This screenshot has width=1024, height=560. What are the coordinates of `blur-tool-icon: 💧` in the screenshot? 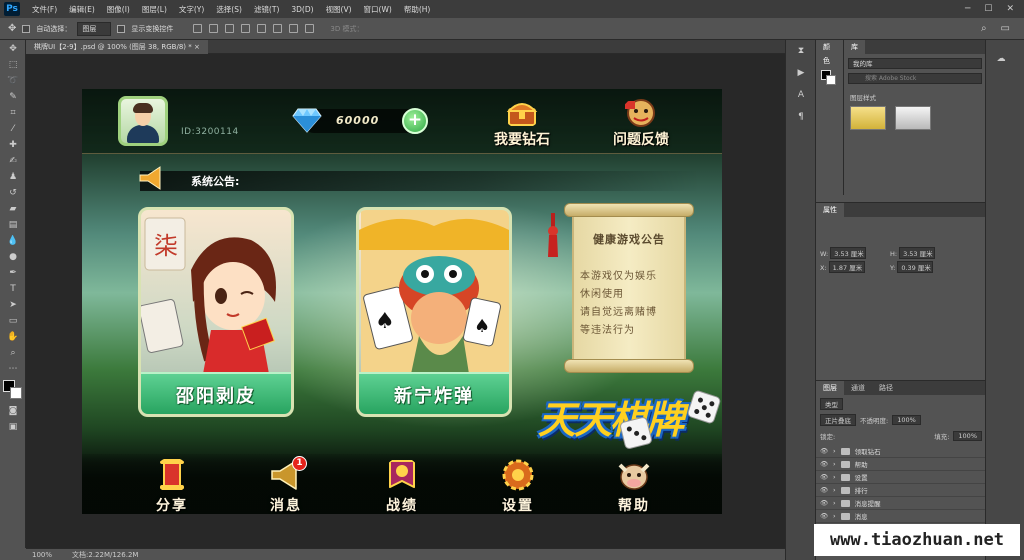 It's located at (13, 241).